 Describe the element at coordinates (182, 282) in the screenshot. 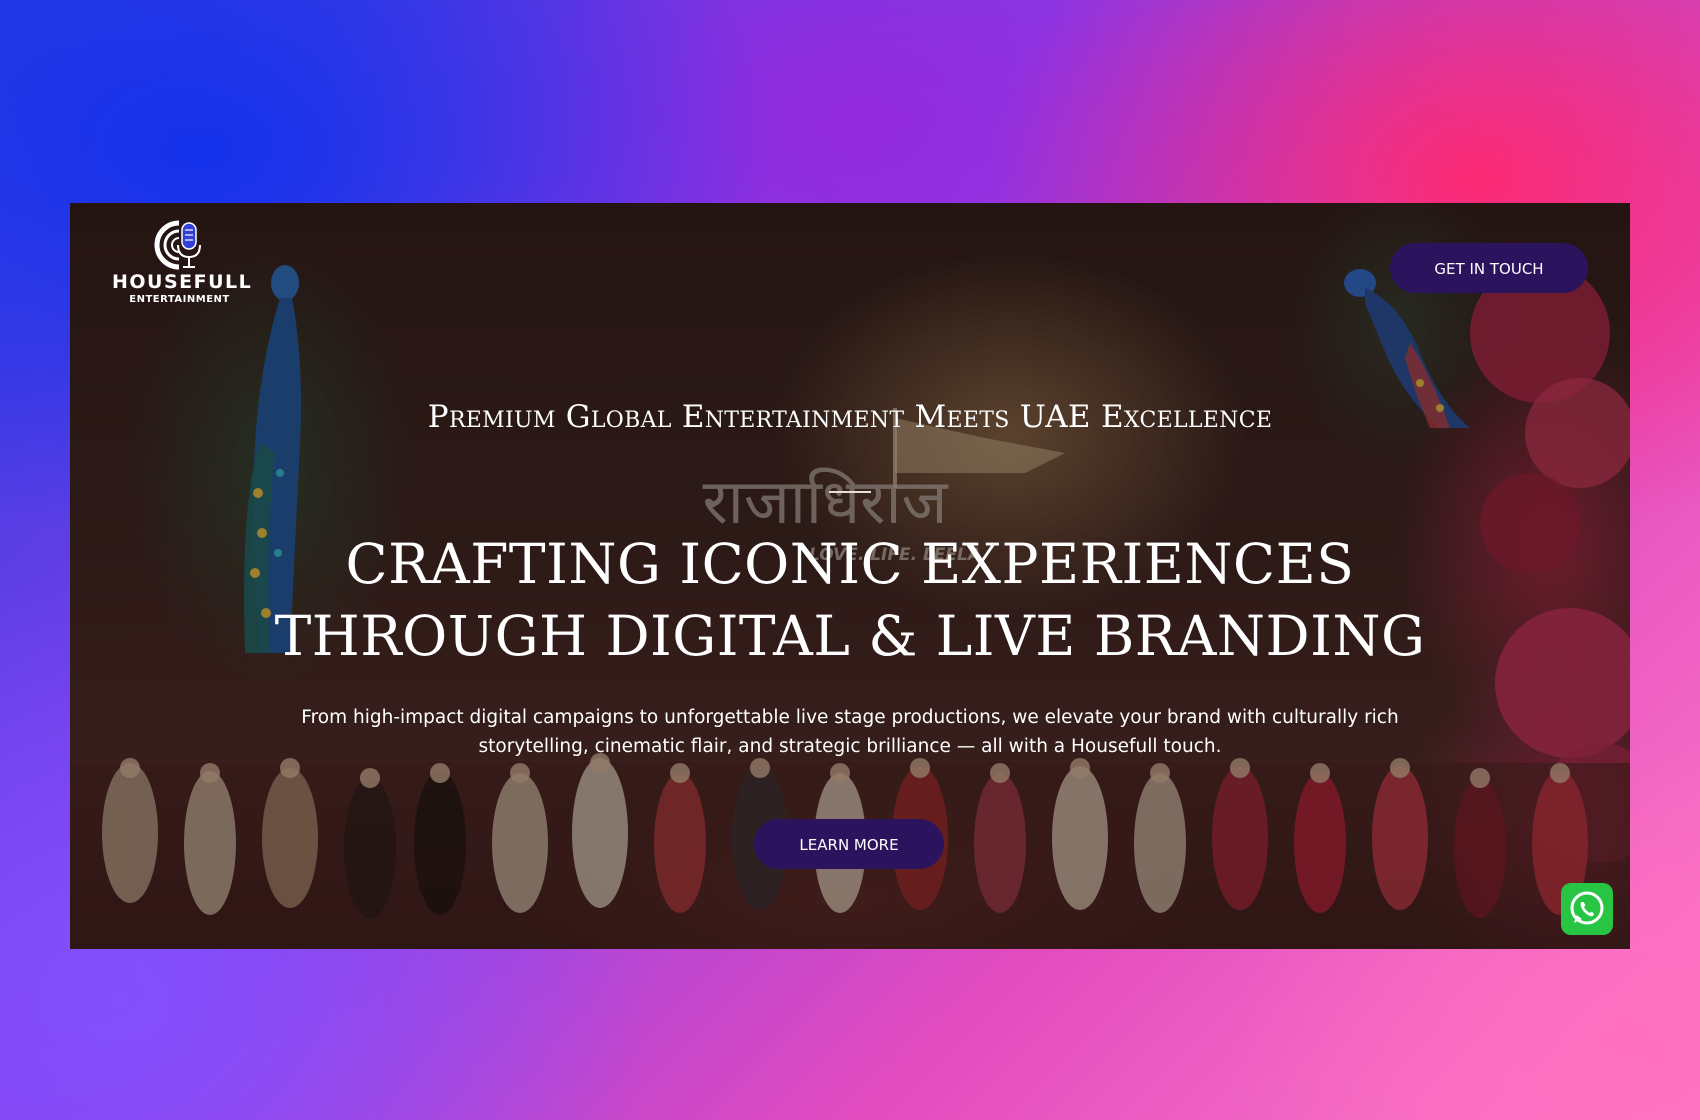

I see `brand-name: HOUSEFULL` at that location.